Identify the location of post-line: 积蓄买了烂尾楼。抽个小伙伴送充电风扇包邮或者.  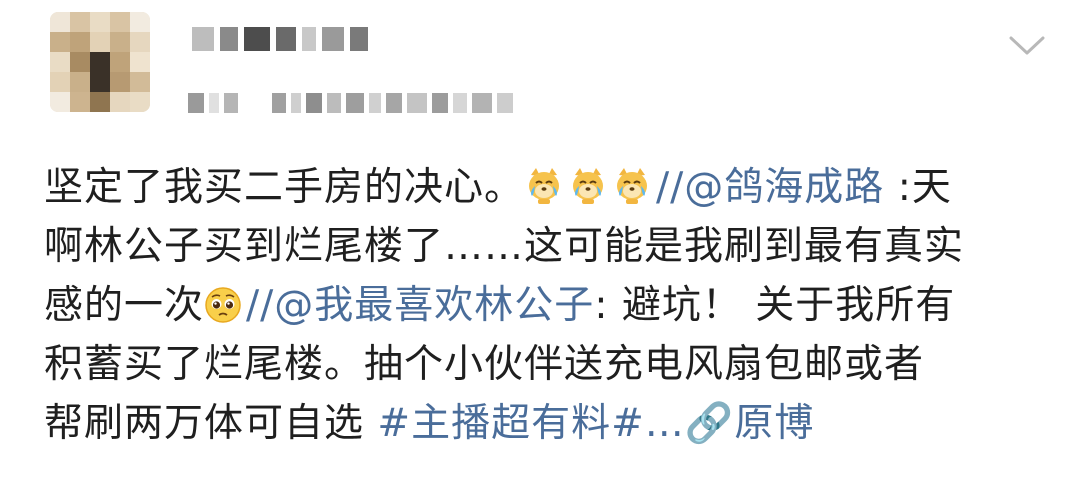
(549, 364).